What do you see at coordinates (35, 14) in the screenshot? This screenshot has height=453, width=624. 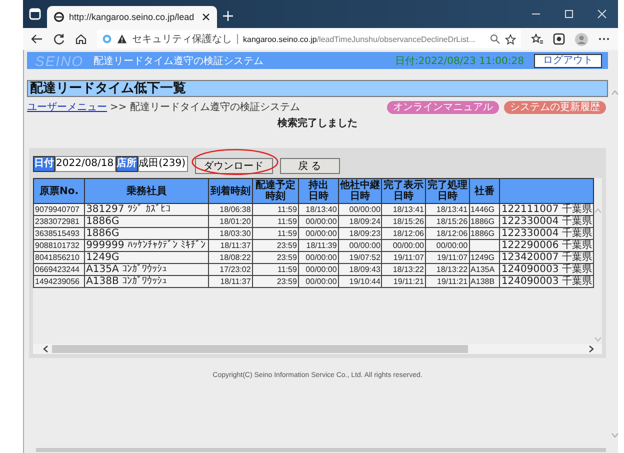 I see `tab-actions-icon` at bounding box center [35, 14].